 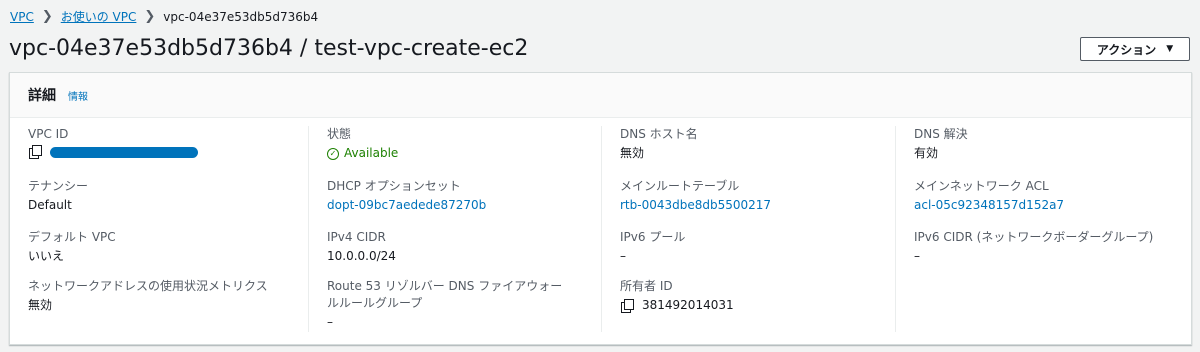 What do you see at coordinates (164, 196) in the screenshot?
I see `field-tenancy: テナンシー Default` at bounding box center [164, 196].